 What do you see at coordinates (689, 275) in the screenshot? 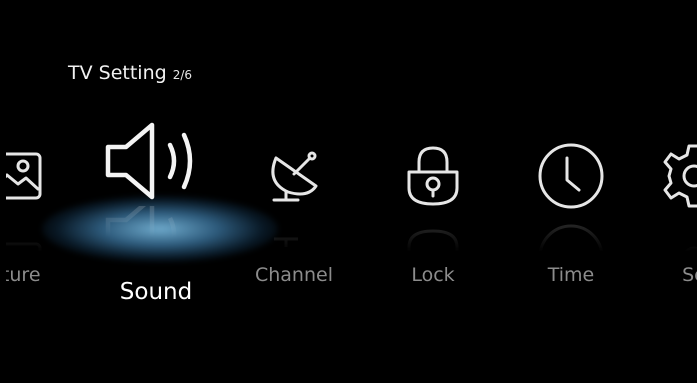
I see `menu-item-label: Se` at bounding box center [689, 275].